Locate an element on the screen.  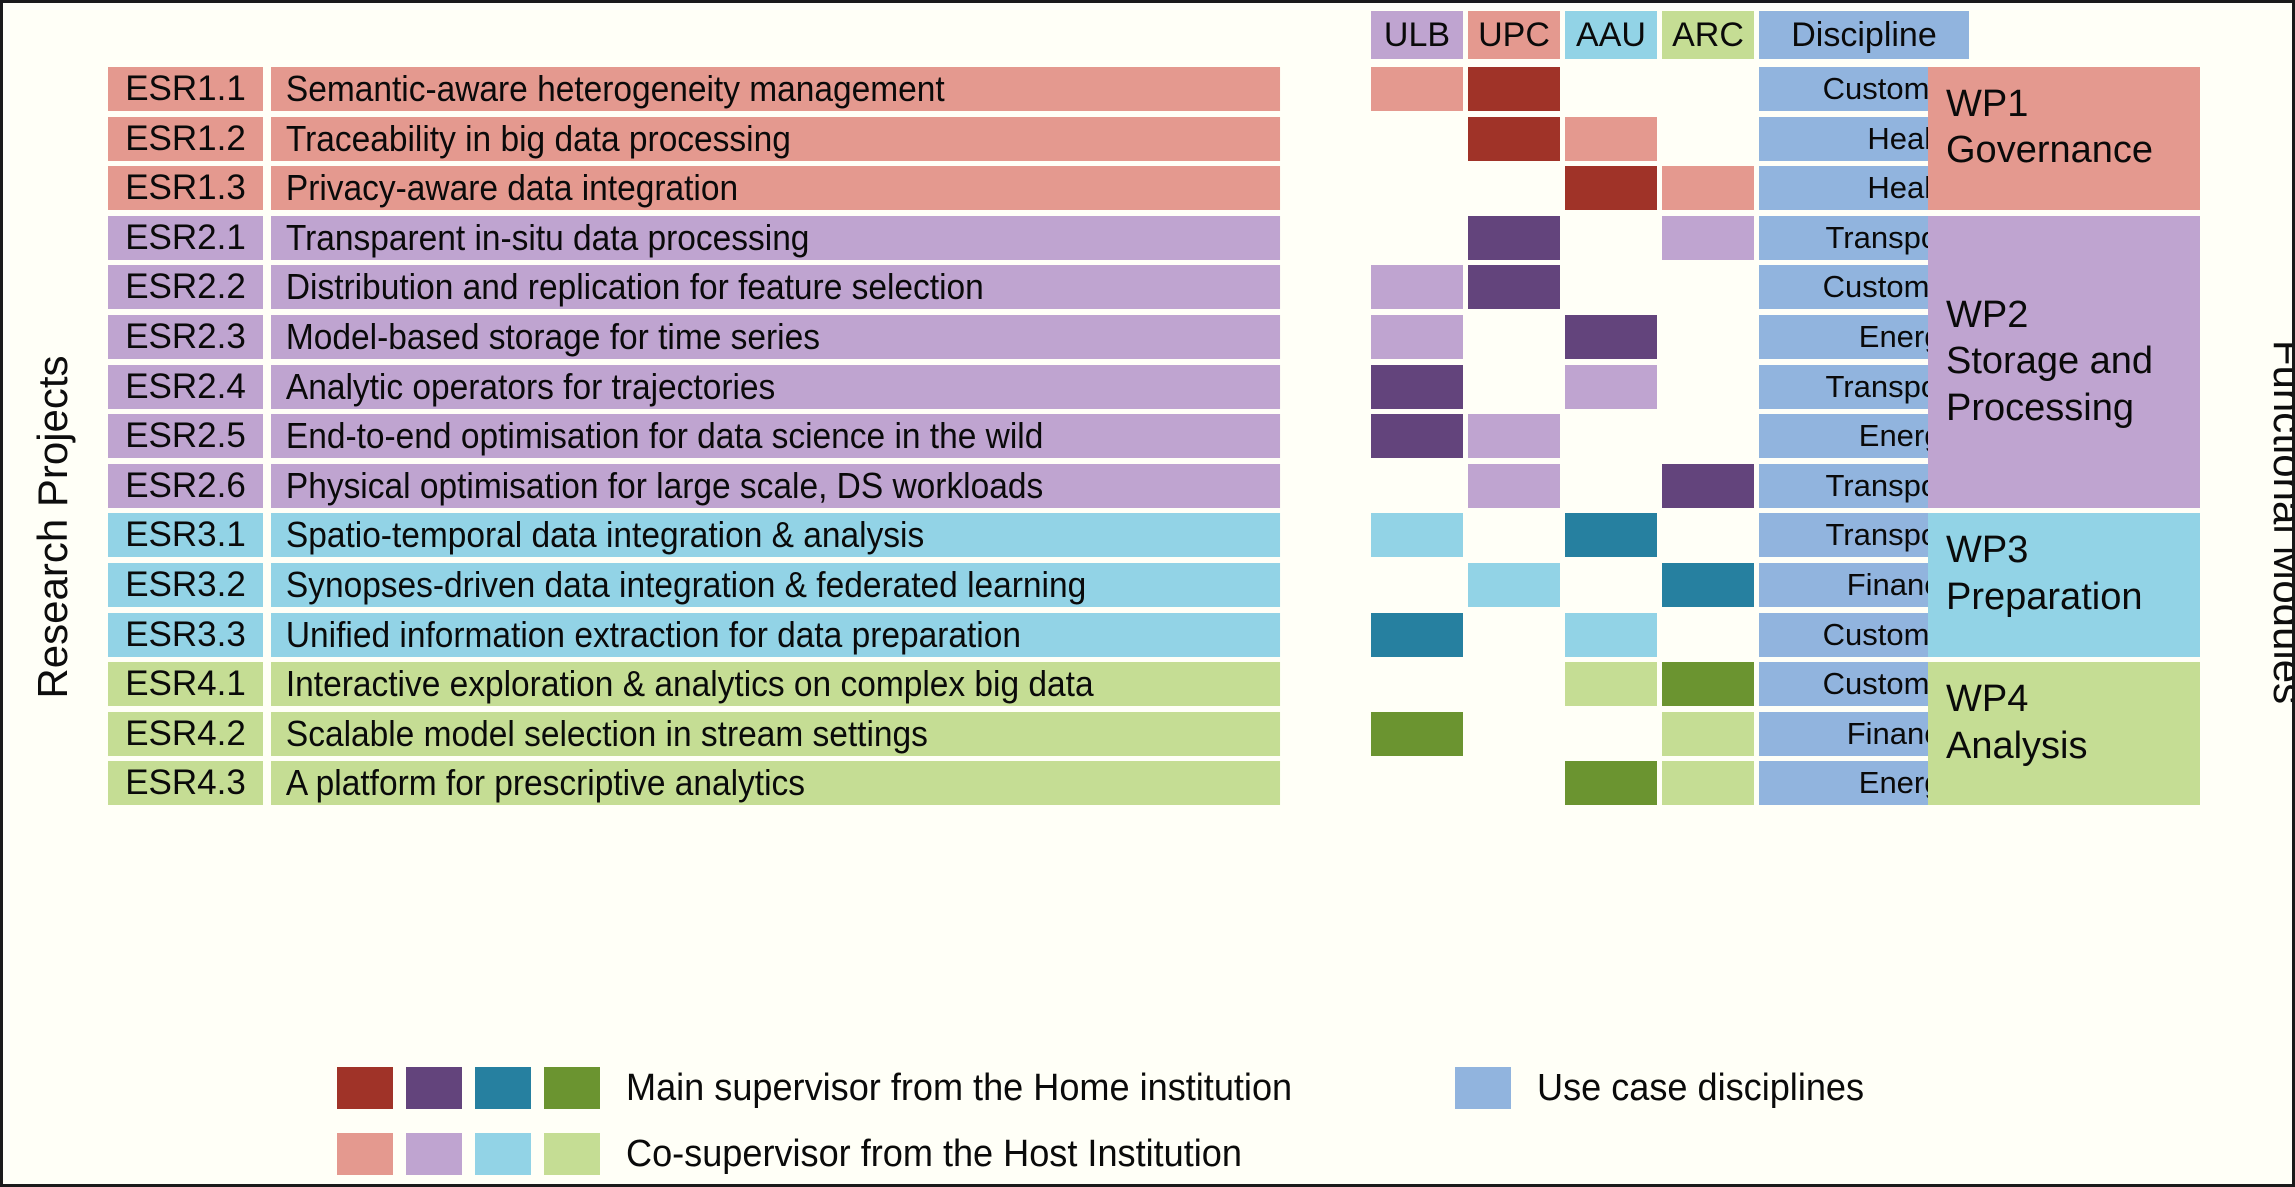
work-package-wp3: WP3 Preparation is located at coordinates (2064, 585).